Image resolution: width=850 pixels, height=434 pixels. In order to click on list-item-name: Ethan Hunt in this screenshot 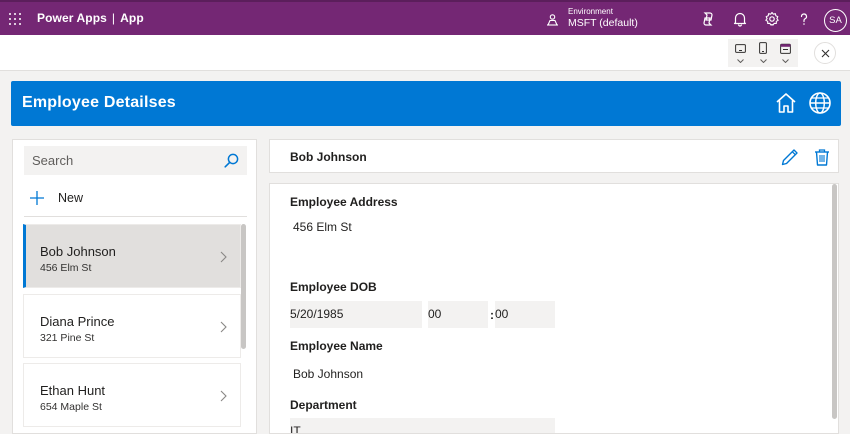, I will do `click(73, 390)`.